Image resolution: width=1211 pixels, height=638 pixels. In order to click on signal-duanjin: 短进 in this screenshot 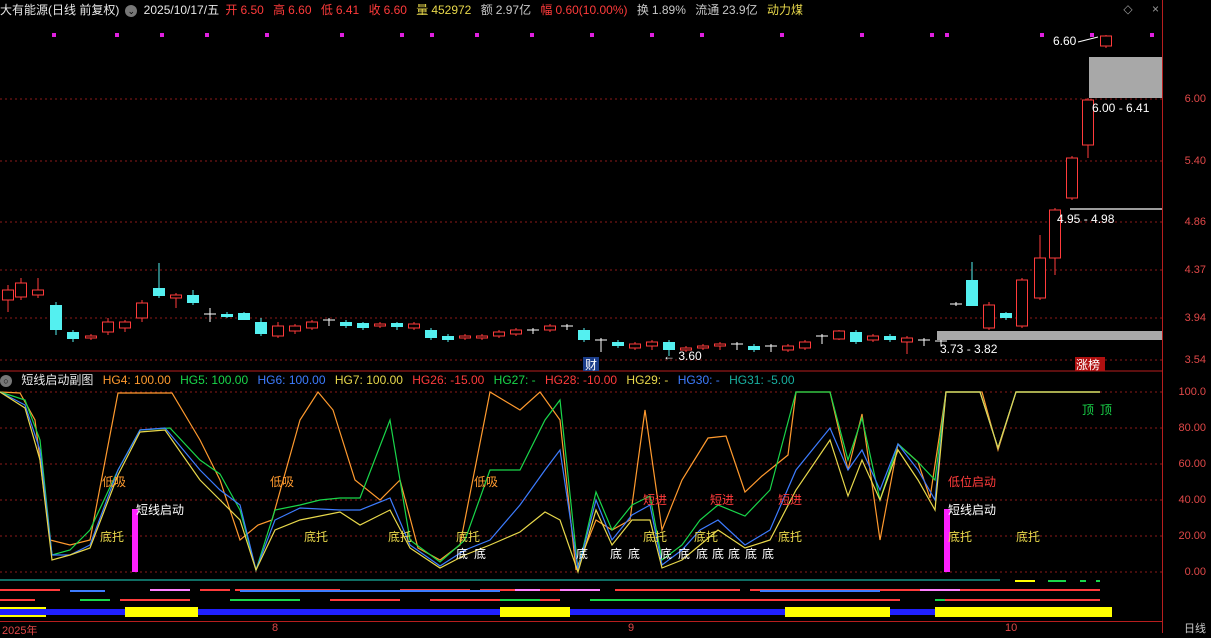, I will do `click(790, 500)`.